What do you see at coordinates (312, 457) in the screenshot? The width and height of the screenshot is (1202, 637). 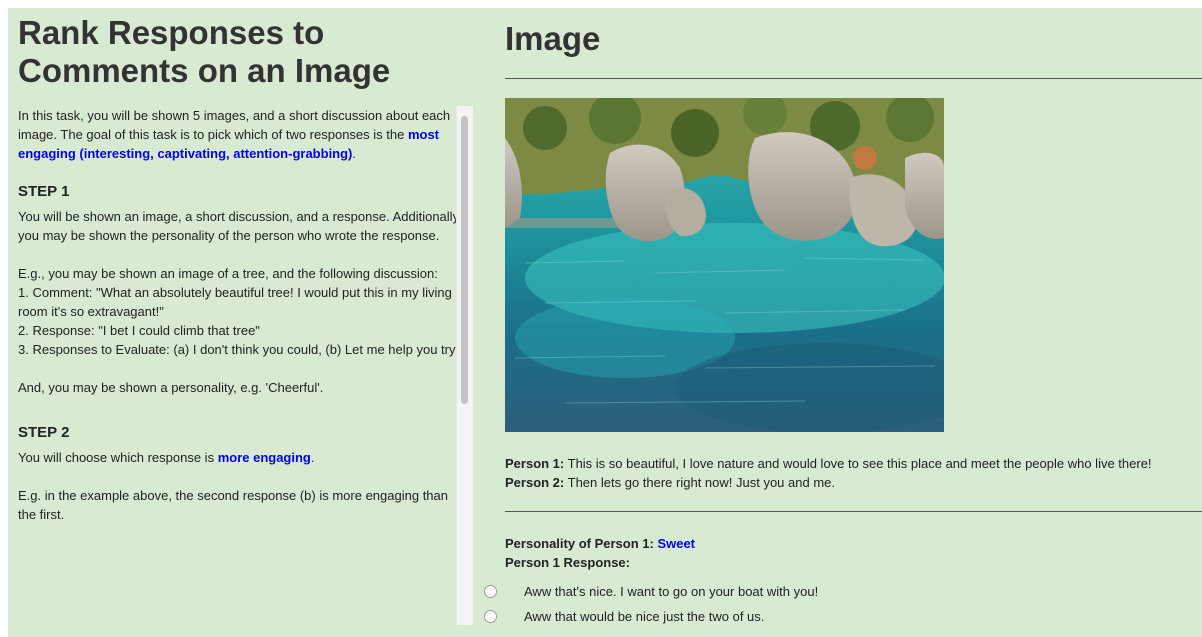 I see `step2-end: .` at bounding box center [312, 457].